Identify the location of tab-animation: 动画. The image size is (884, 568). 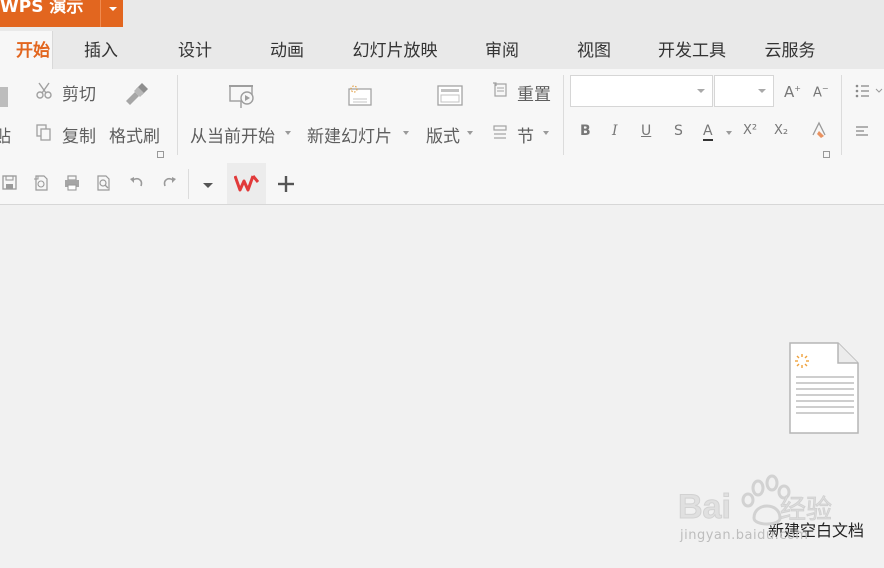
(287, 50).